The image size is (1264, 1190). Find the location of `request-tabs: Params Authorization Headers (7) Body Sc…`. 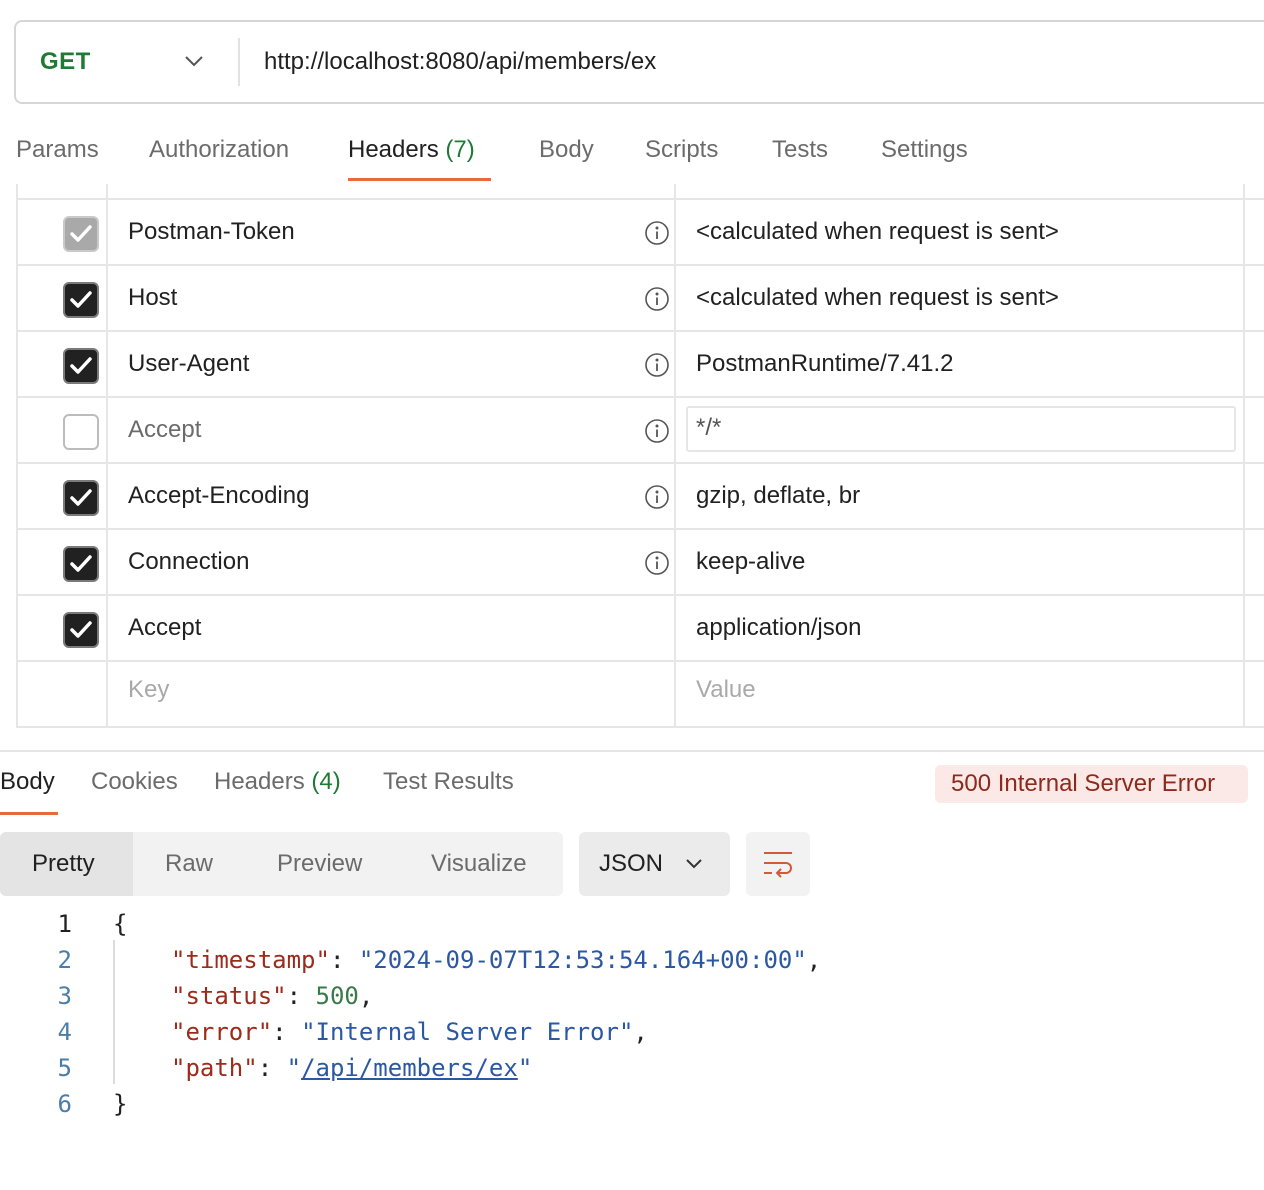

request-tabs: Params Authorization Headers (7) Body Sc… is located at coordinates (632, 156).